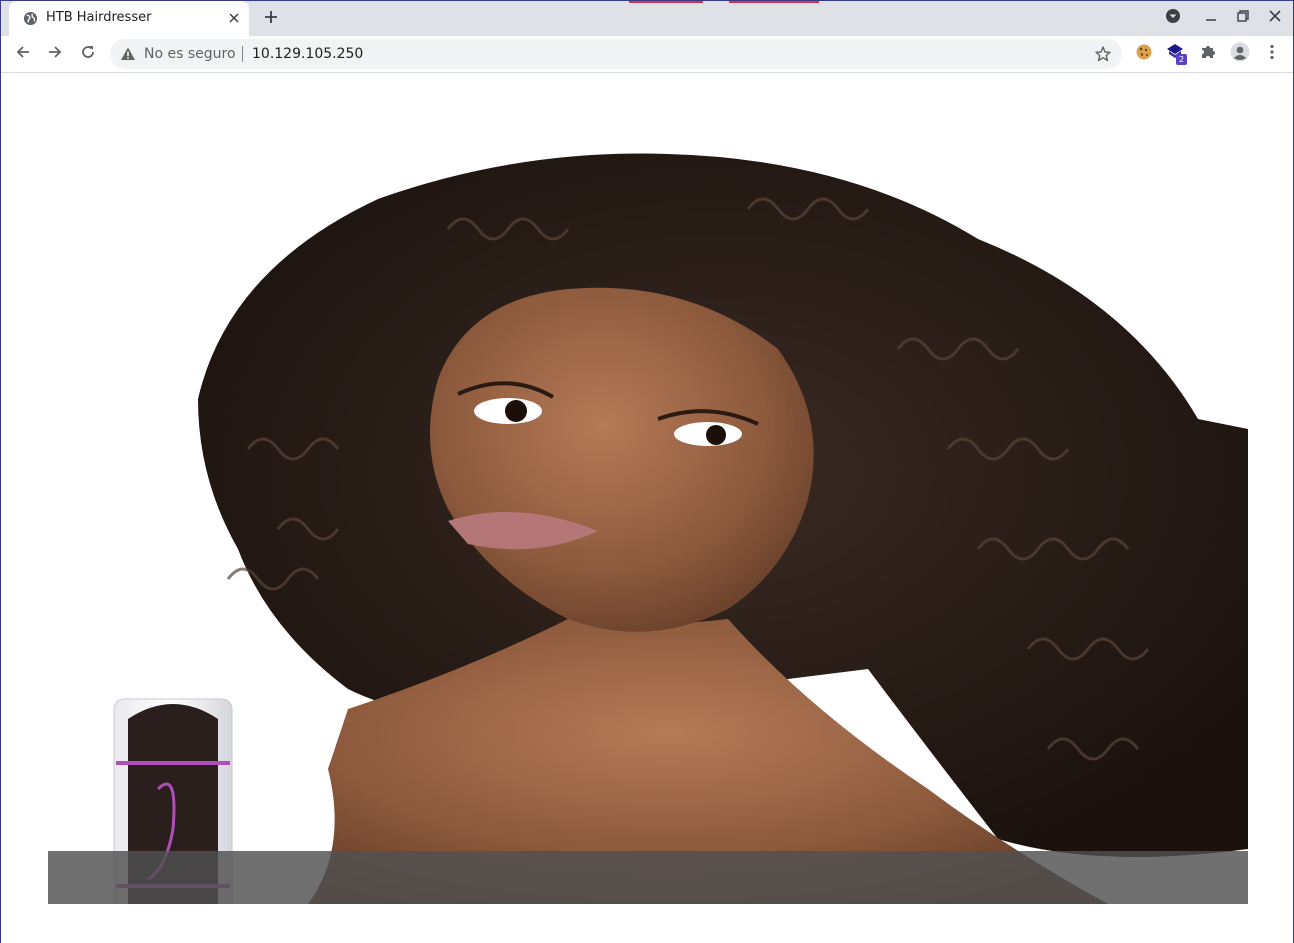 Image resolution: width=1294 pixels, height=943 pixels. I want to click on cookie-icon, so click(1144, 54).